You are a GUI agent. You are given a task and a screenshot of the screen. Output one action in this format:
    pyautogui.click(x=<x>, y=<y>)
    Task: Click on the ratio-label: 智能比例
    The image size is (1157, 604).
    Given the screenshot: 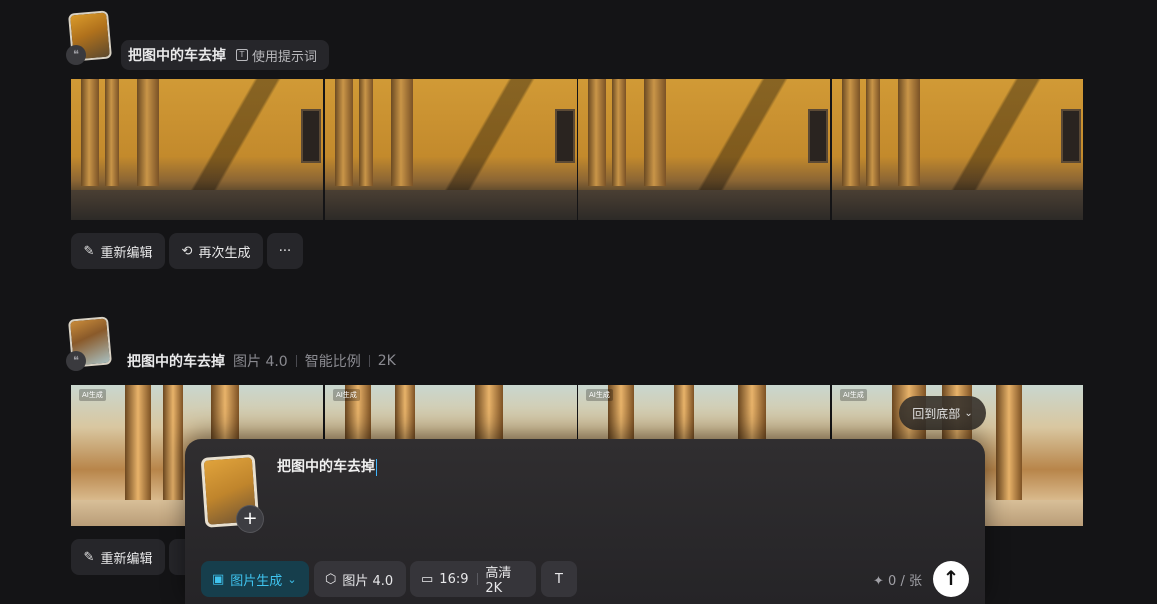 What is the action you would take?
    pyautogui.click(x=332, y=362)
    